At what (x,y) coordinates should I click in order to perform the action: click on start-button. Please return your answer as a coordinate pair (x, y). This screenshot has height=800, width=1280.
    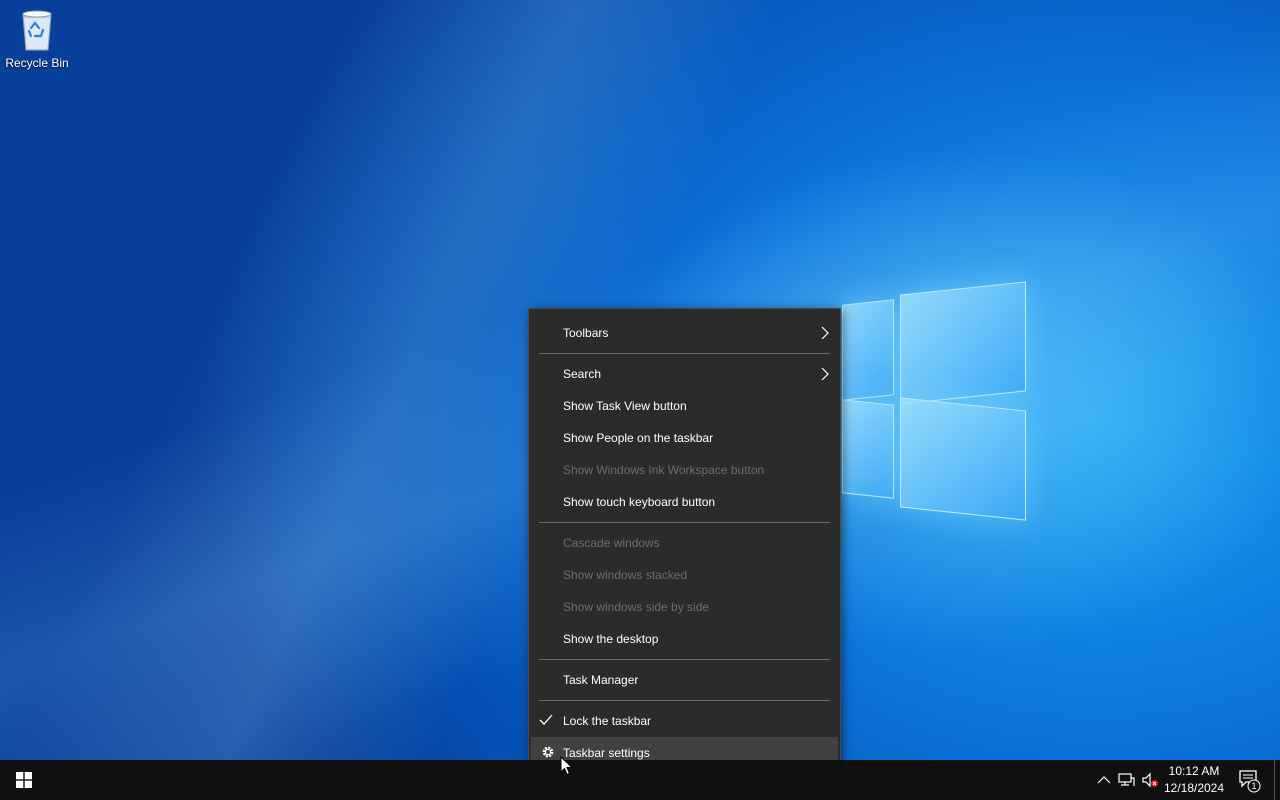
    Looking at the image, I should click on (24, 780).